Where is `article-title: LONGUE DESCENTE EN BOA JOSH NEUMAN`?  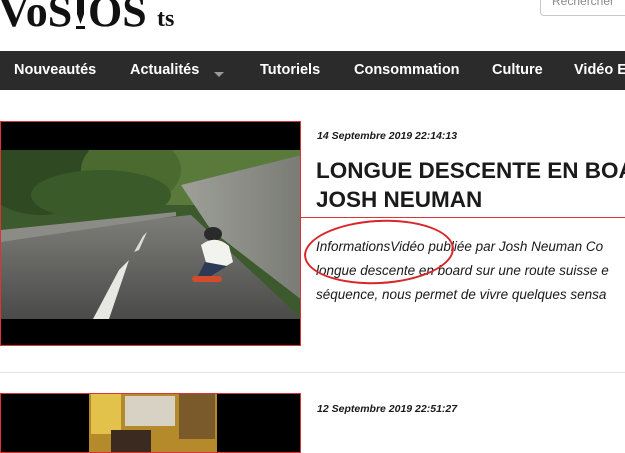 article-title: LONGUE DESCENTE EN BOA JOSH NEUMAN is located at coordinates (470, 185).